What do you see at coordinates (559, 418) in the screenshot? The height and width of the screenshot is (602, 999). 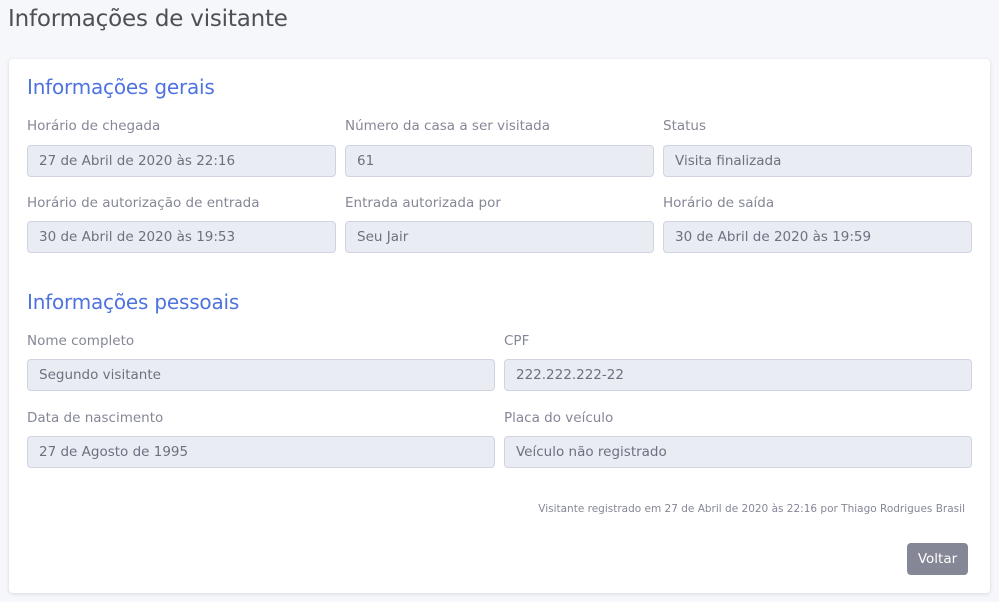 I see `vehicle-plate-label: Placa do veículo` at bounding box center [559, 418].